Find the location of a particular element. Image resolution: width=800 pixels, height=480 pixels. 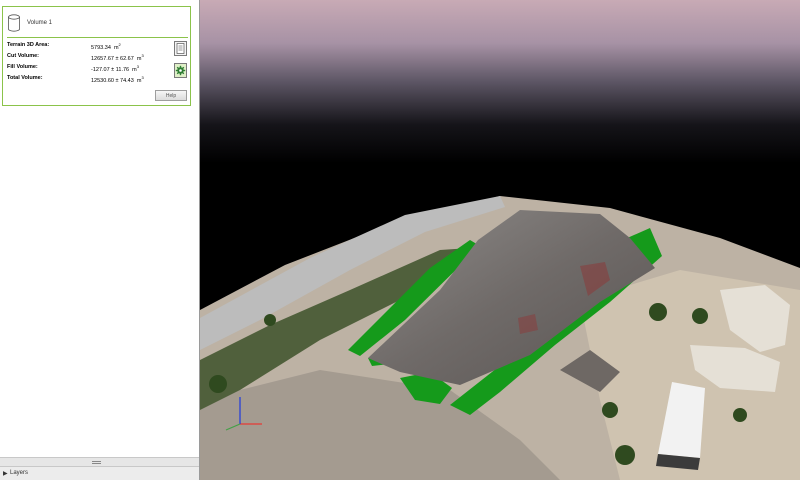

panel-splitter is located at coordinates (99, 462).